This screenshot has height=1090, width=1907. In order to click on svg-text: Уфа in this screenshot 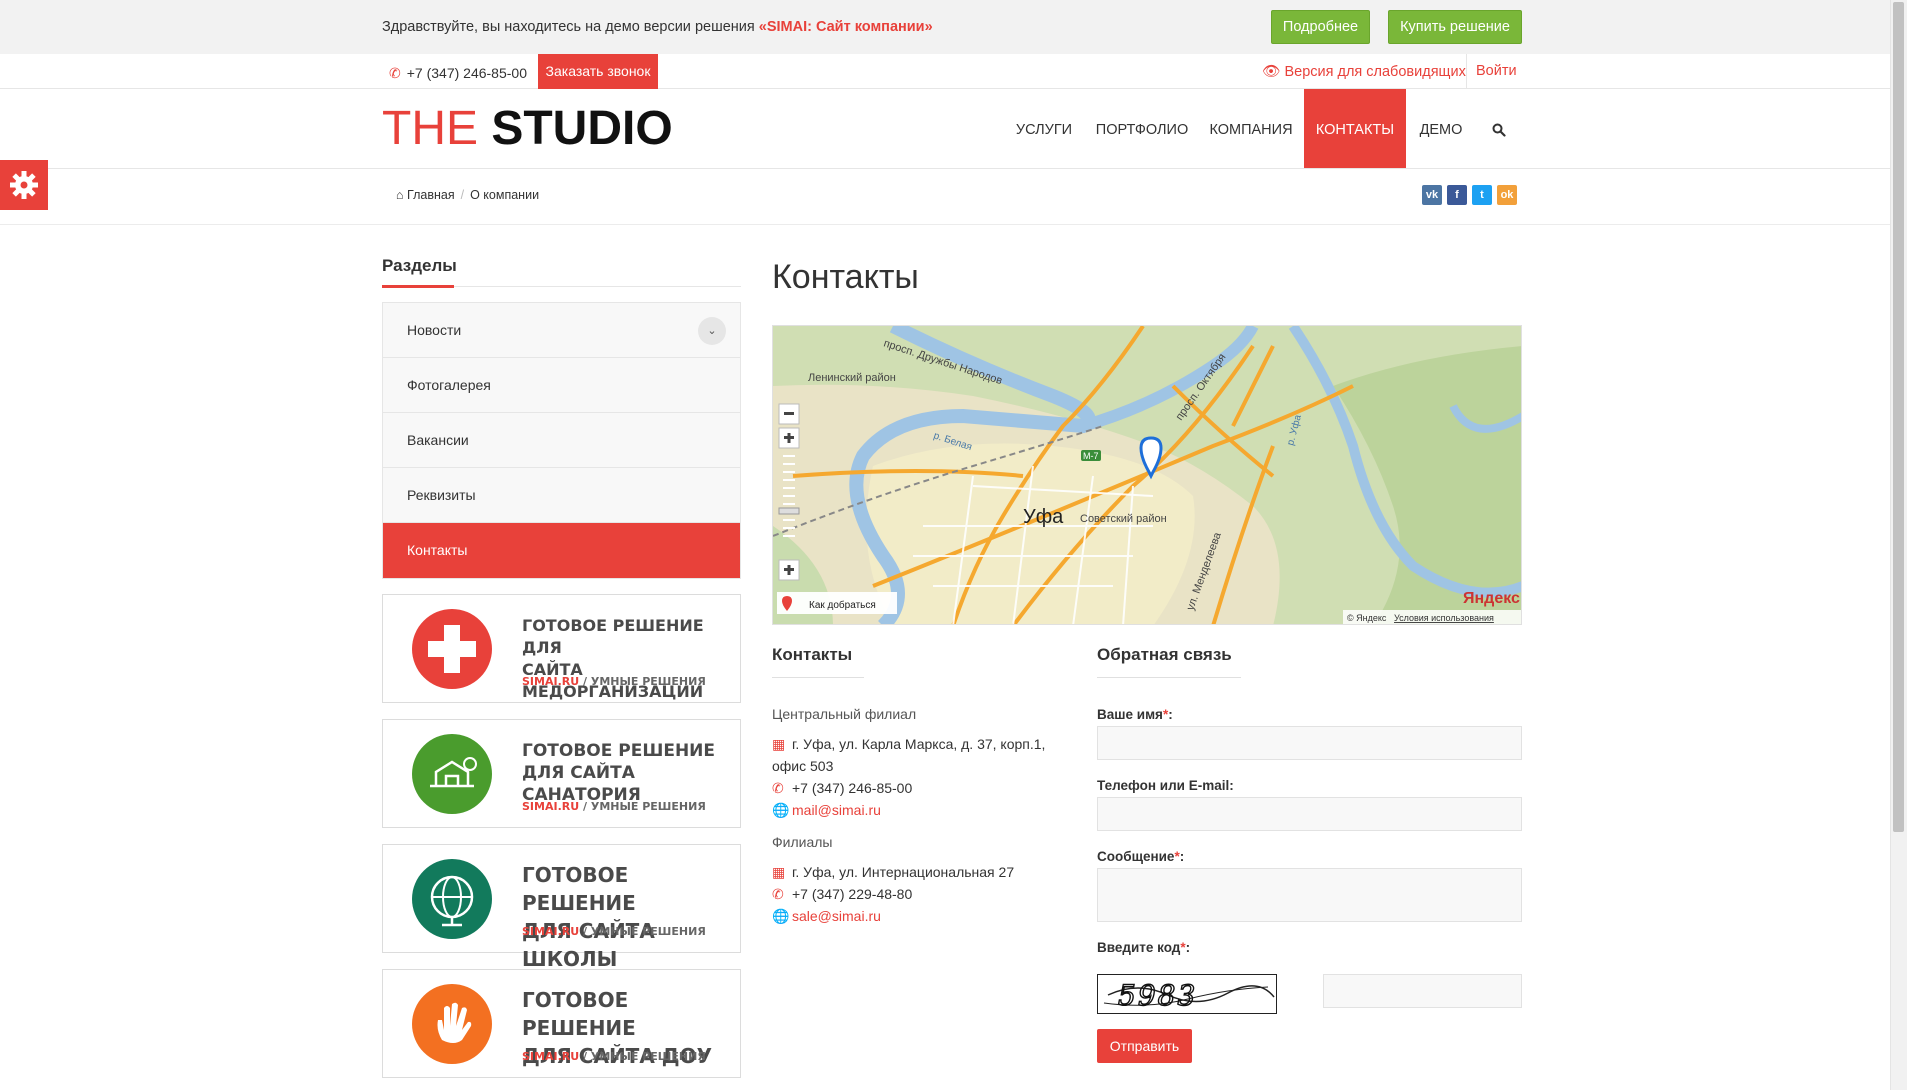, I will do `click(1043, 517)`.